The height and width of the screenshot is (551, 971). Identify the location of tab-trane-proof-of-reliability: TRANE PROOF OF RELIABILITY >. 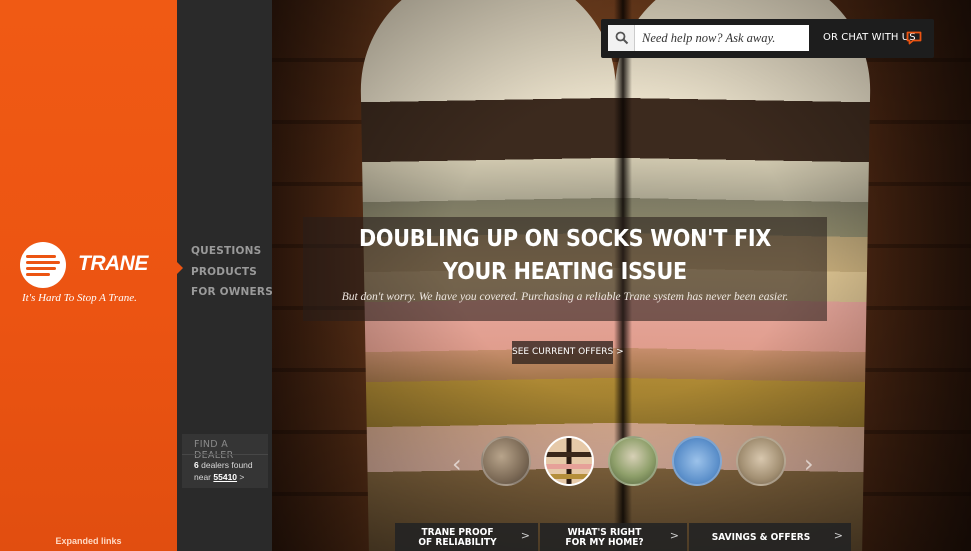
(466, 537).